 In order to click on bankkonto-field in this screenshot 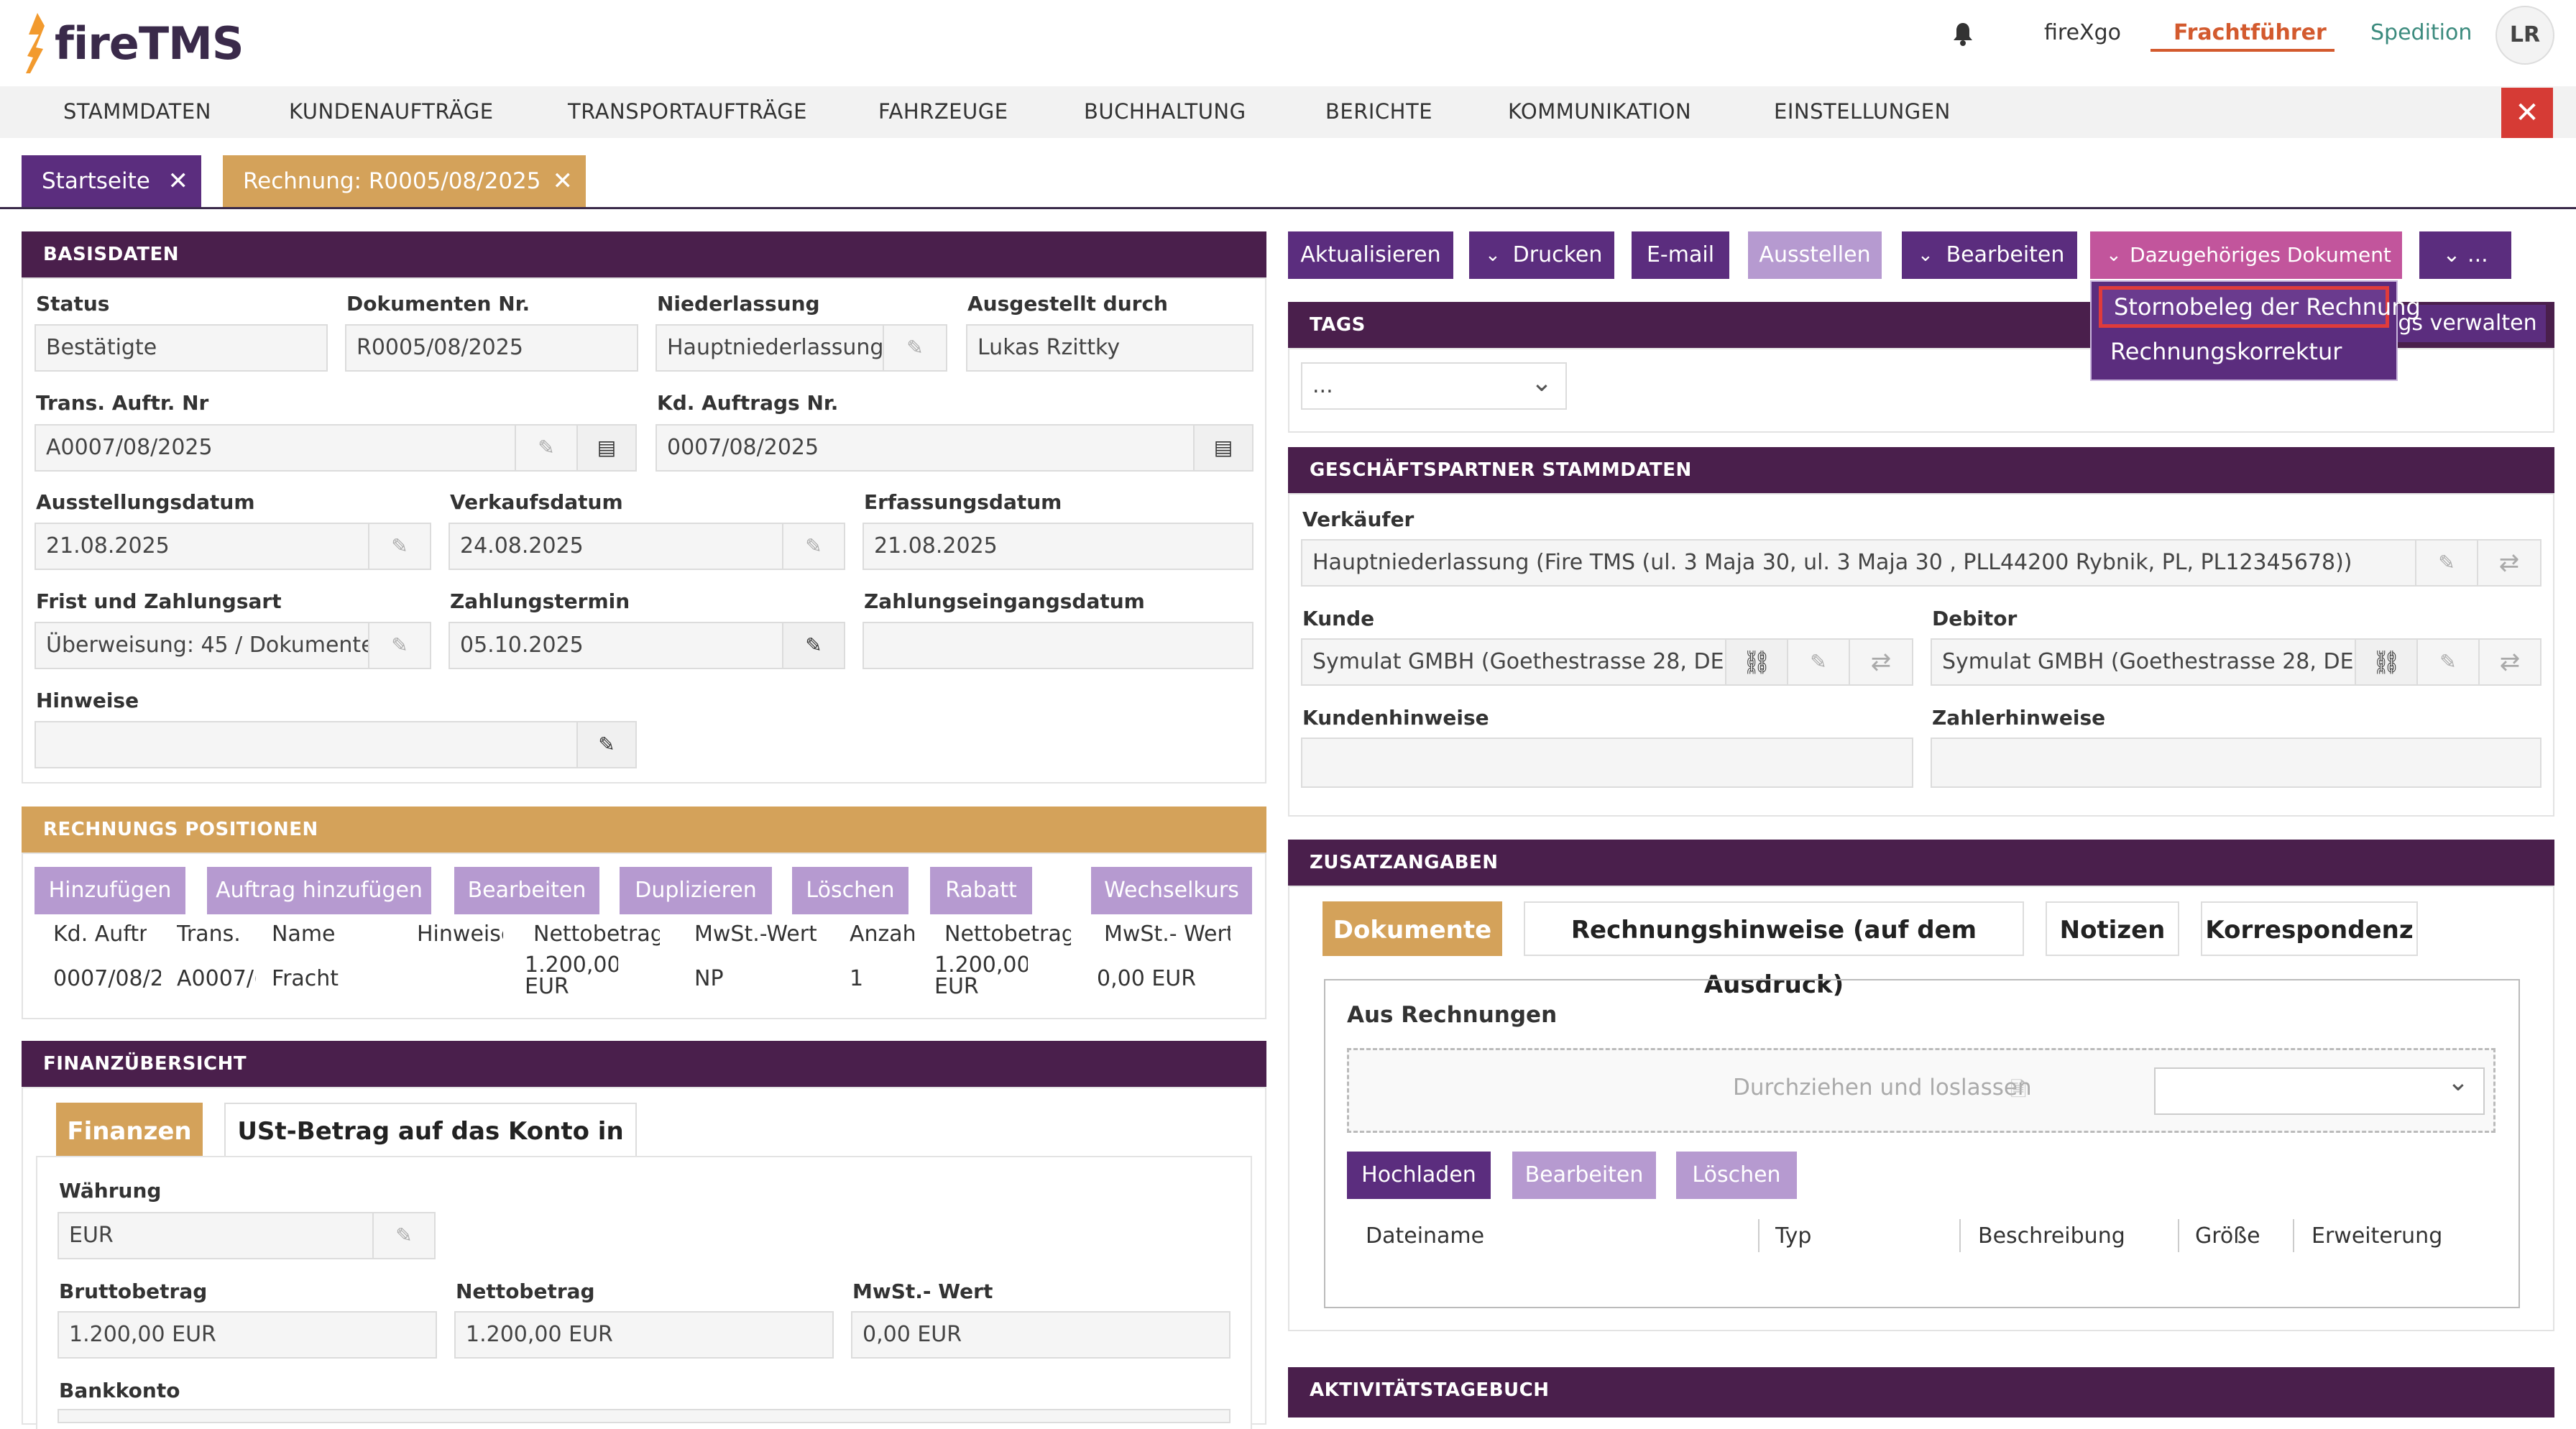, I will do `click(644, 1416)`.